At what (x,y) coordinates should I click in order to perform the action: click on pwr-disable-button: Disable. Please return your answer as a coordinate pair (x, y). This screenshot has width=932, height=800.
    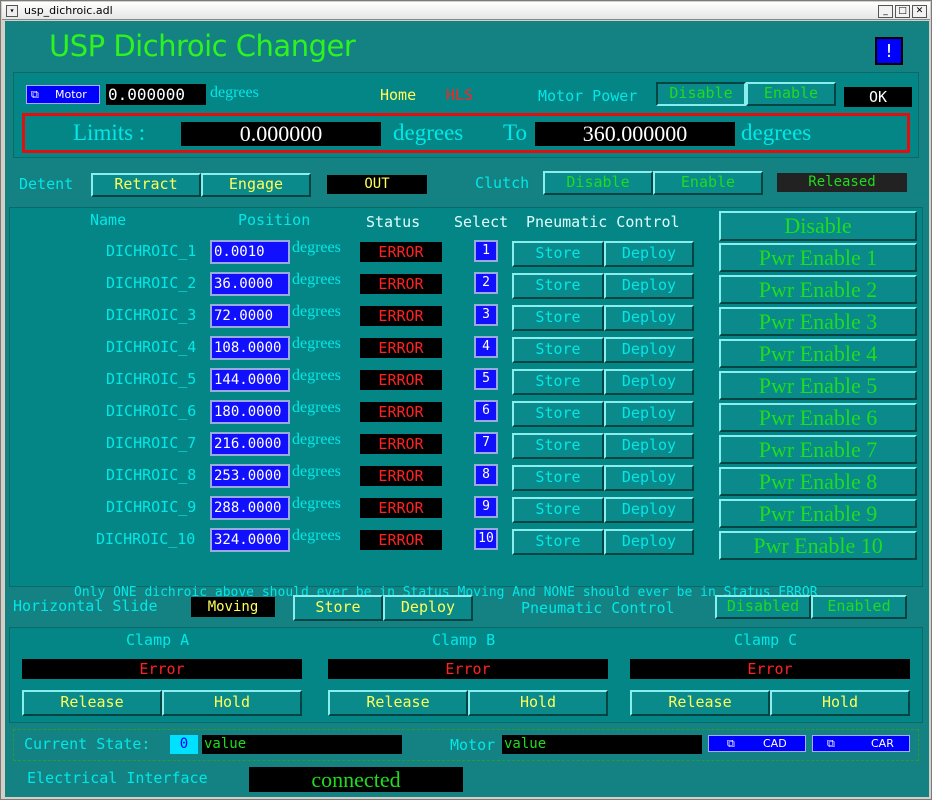
    Looking at the image, I should click on (818, 226).